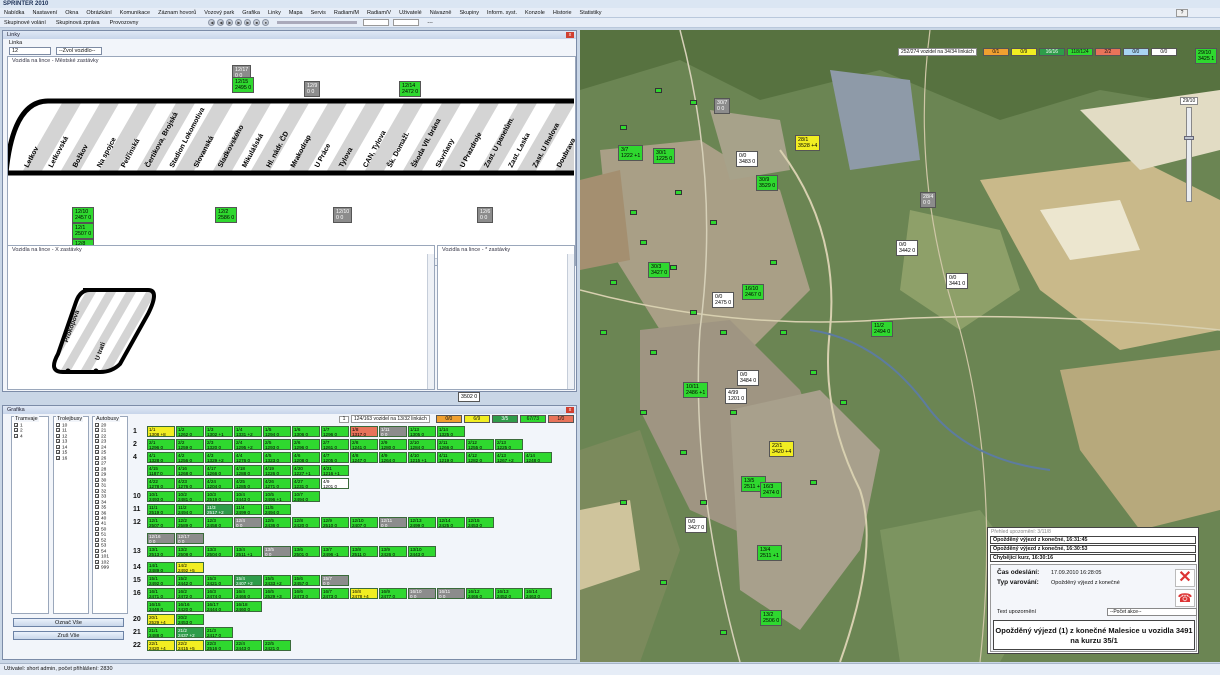  What do you see at coordinates (907, 248) in the screenshot?
I see `map-vehicle-marker: 0/0 3442 0` at bounding box center [907, 248].